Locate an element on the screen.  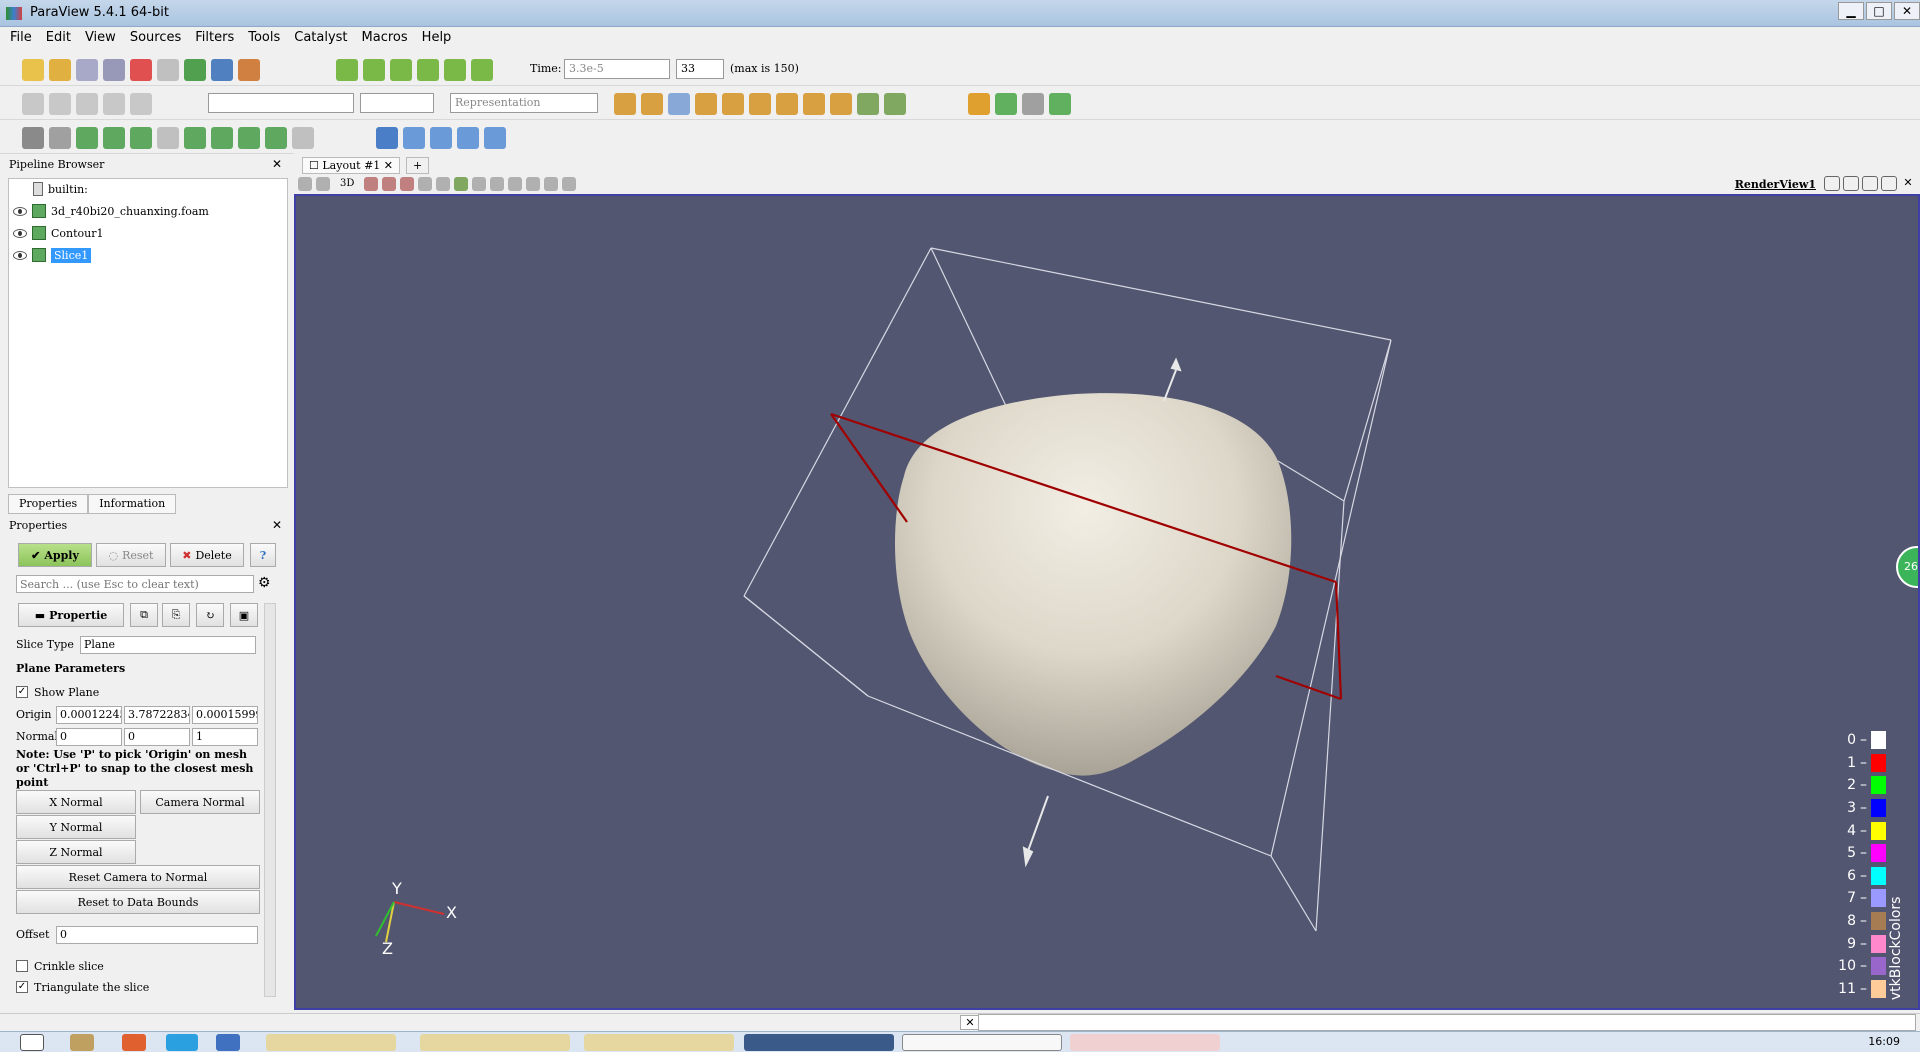
delete-button: ✖ Delete is located at coordinates (207, 555).